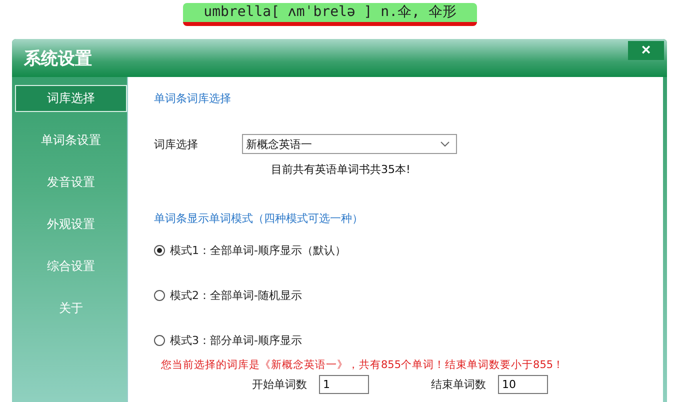  Describe the element at coordinates (228, 295) in the screenshot. I see `mode-radio: 模式2：全部单词-随机显示` at that location.